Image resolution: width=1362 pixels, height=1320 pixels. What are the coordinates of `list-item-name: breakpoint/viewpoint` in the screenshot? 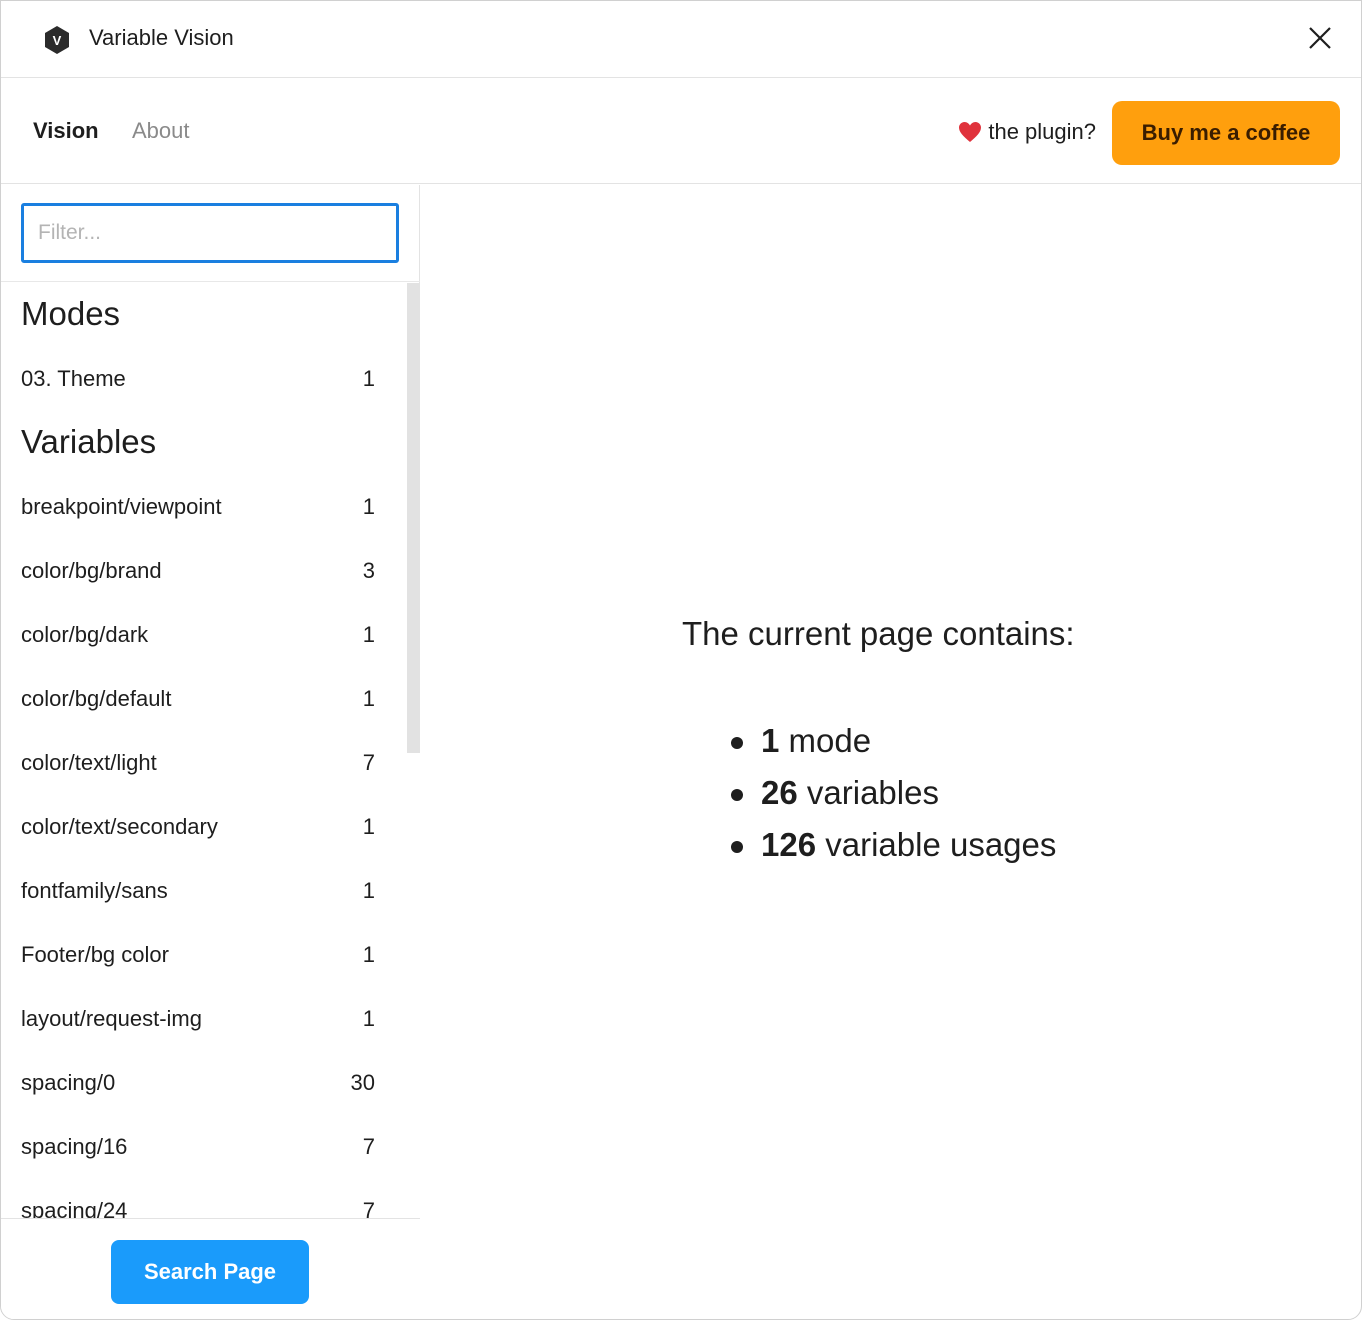 It's located at (121, 506).